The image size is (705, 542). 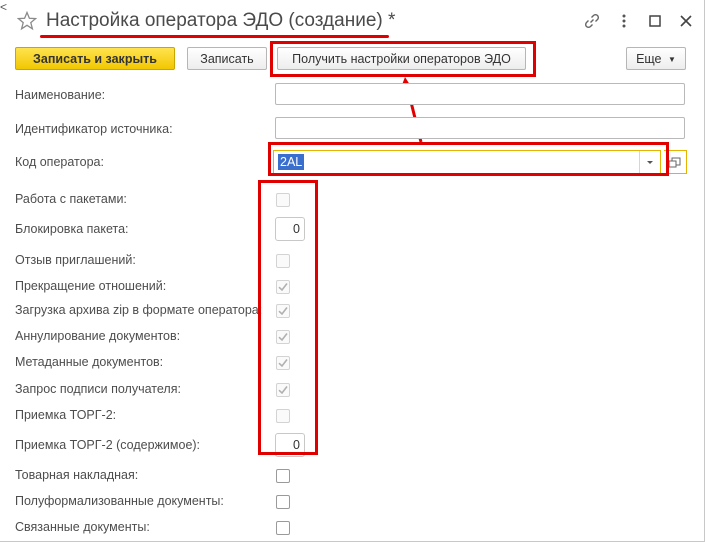 What do you see at coordinates (98, 336) in the screenshot?
I see `option-label: Аннулирование документов:` at bounding box center [98, 336].